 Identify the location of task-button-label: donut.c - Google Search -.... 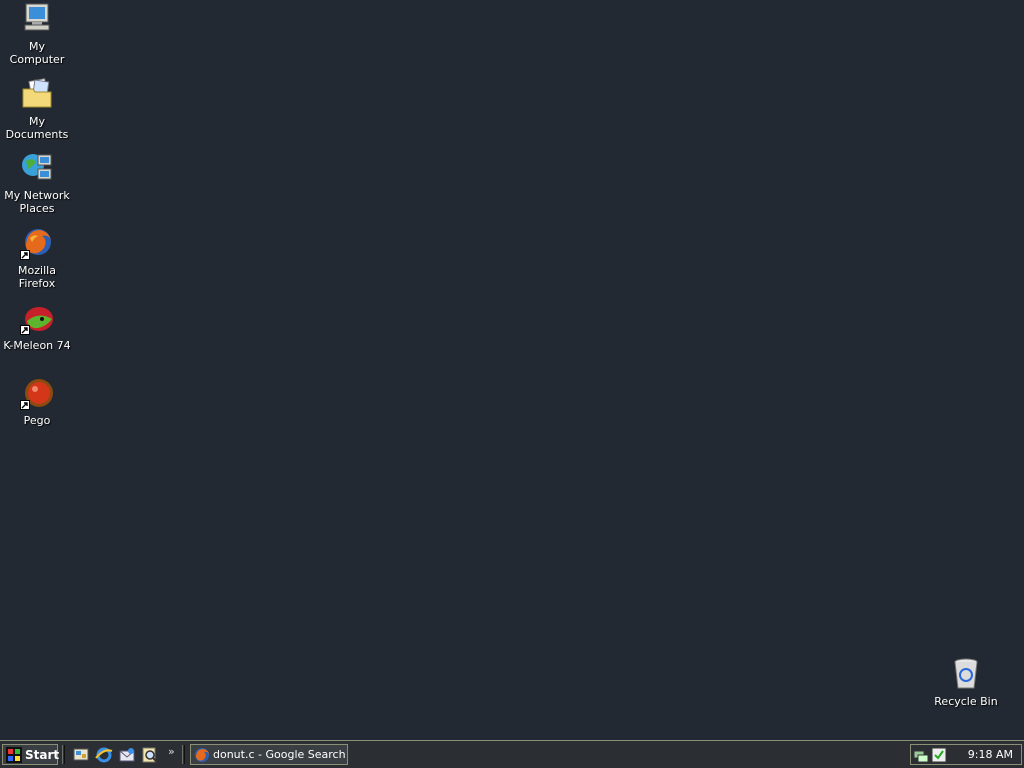
(280, 754).